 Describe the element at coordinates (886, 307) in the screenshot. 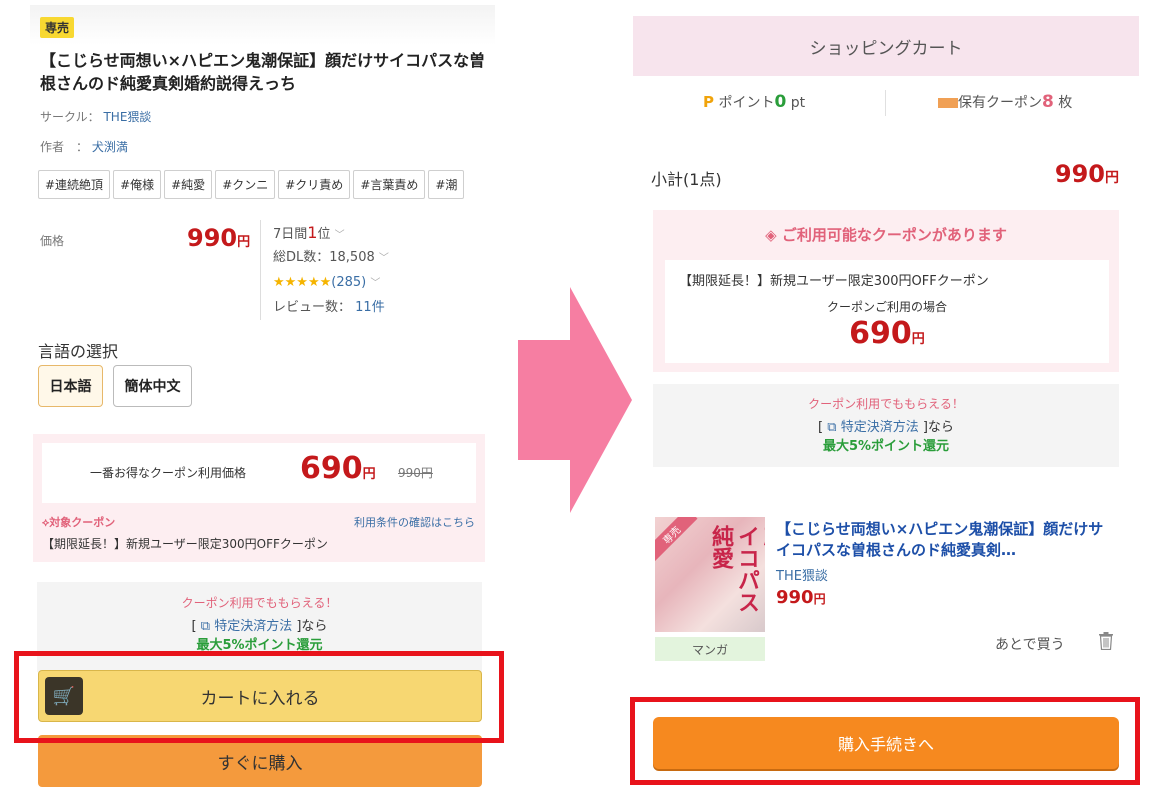

I see `coupon-case-label: クーポンご利用の場合` at that location.